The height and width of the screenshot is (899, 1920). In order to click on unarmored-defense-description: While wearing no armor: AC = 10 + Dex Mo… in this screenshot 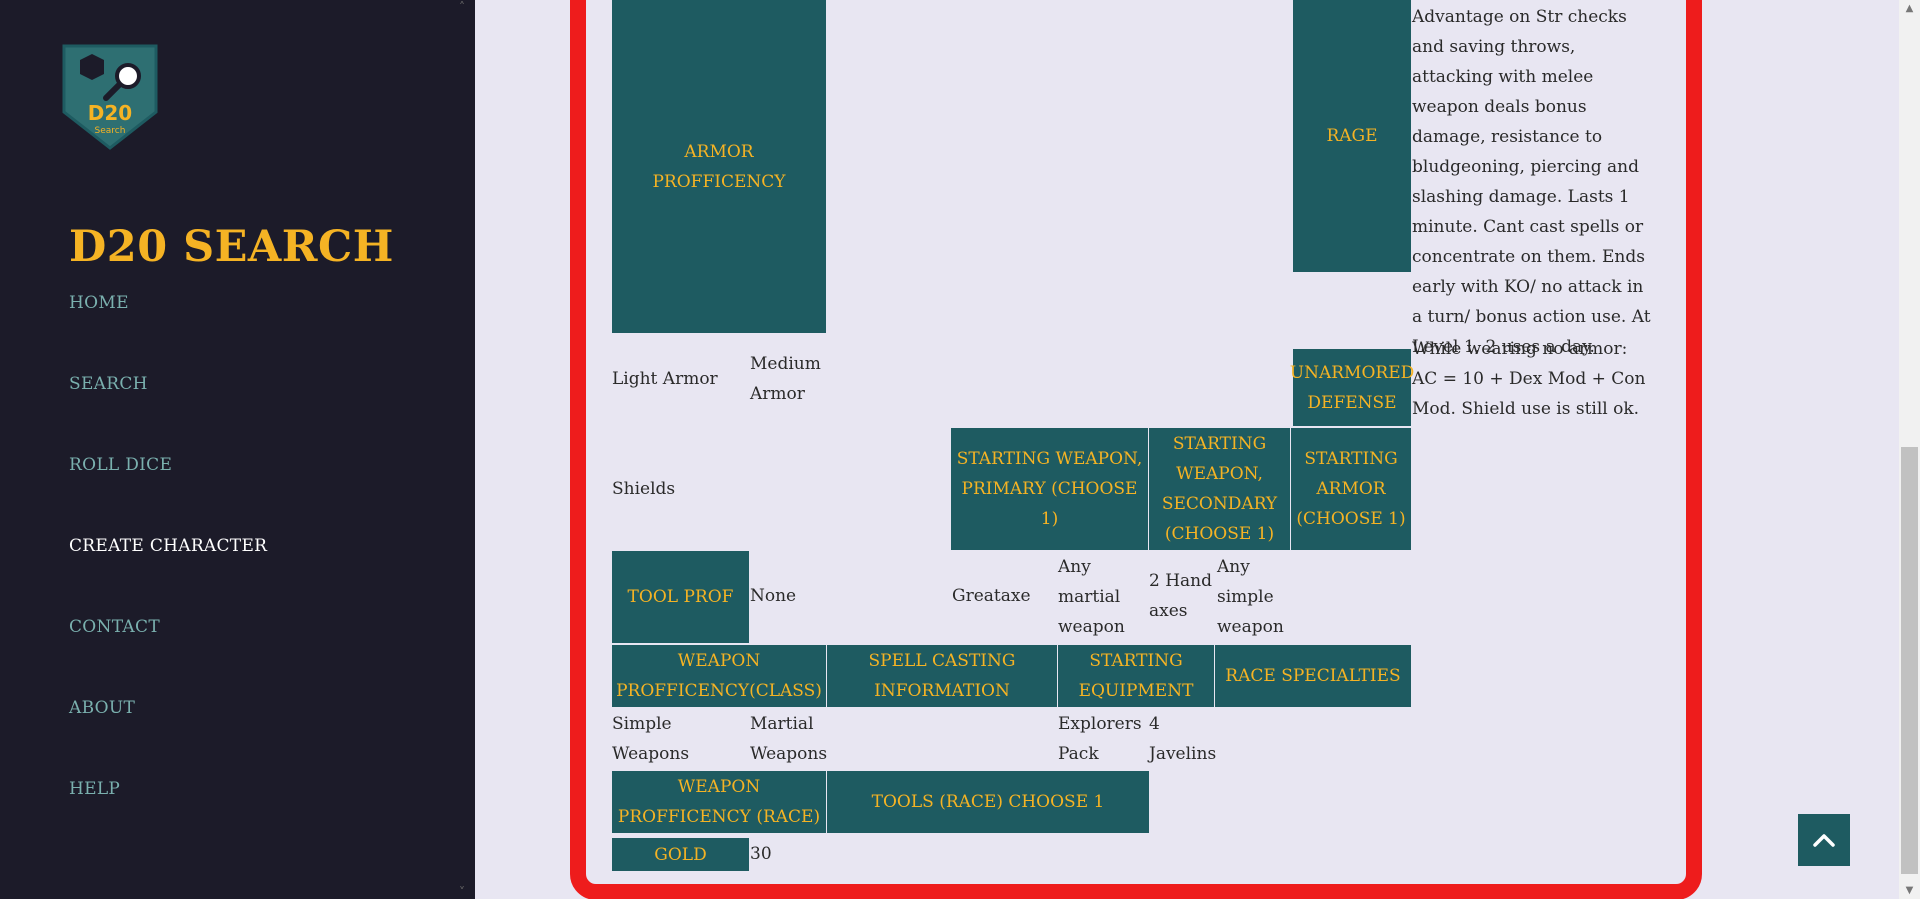, I will do `click(1529, 379)`.